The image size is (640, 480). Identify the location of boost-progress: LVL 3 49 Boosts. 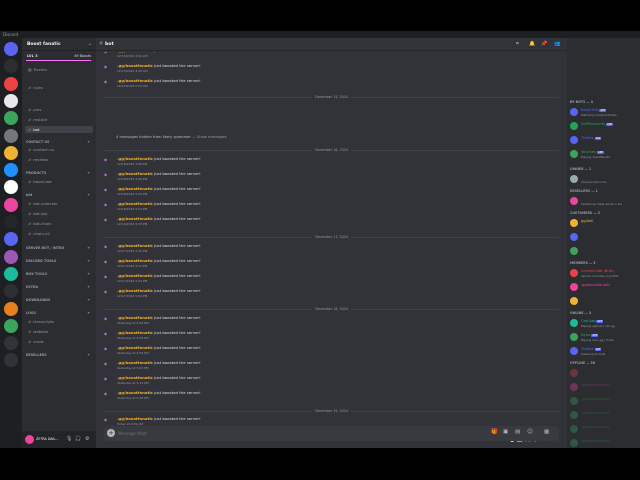
(59, 58).